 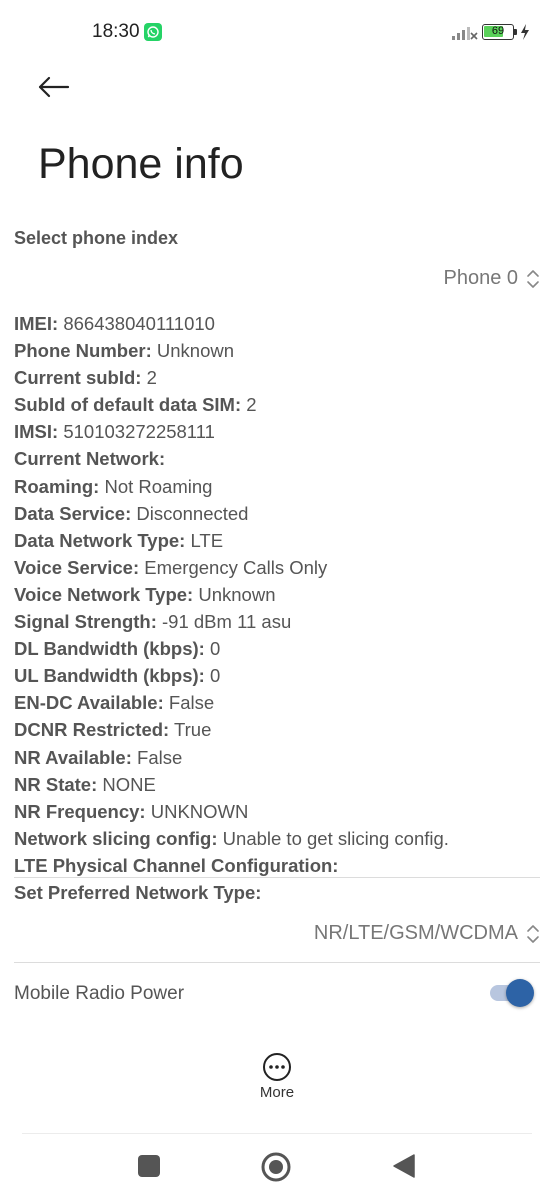 What do you see at coordinates (57, 486) in the screenshot?
I see `info-key: Roaming:` at bounding box center [57, 486].